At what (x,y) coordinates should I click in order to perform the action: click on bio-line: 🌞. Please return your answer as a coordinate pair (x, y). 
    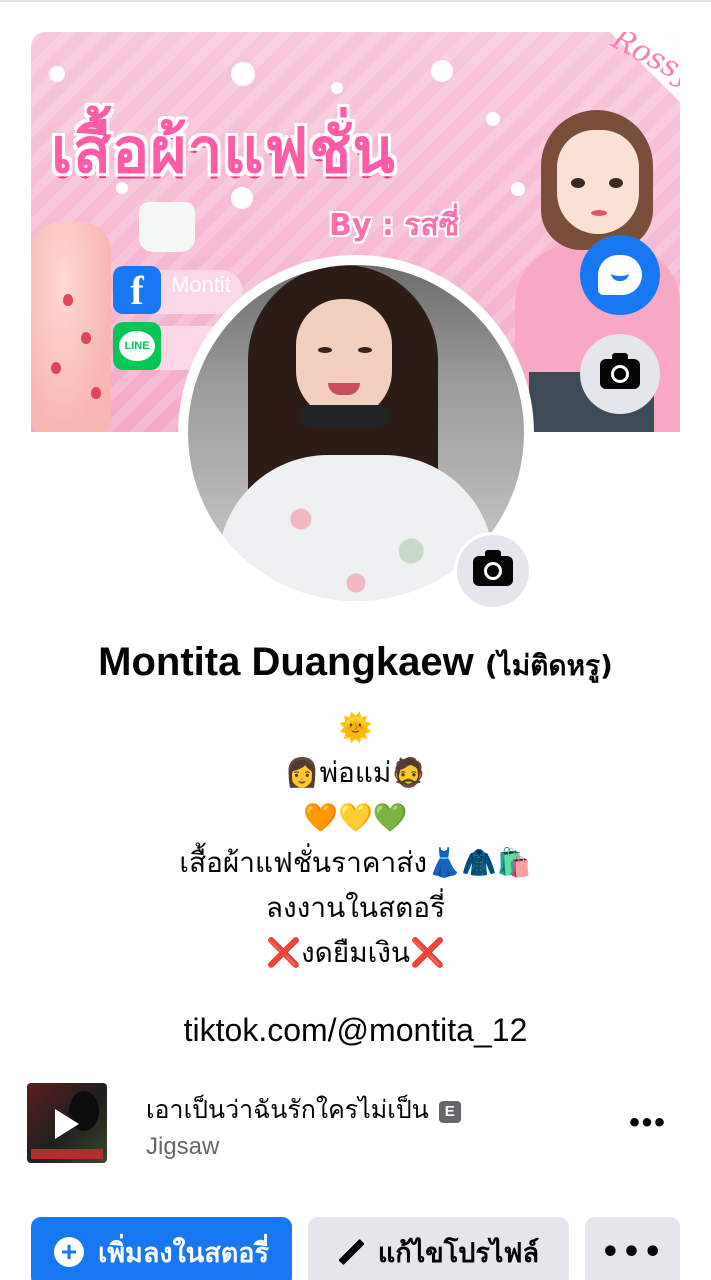
    Looking at the image, I should click on (355, 727).